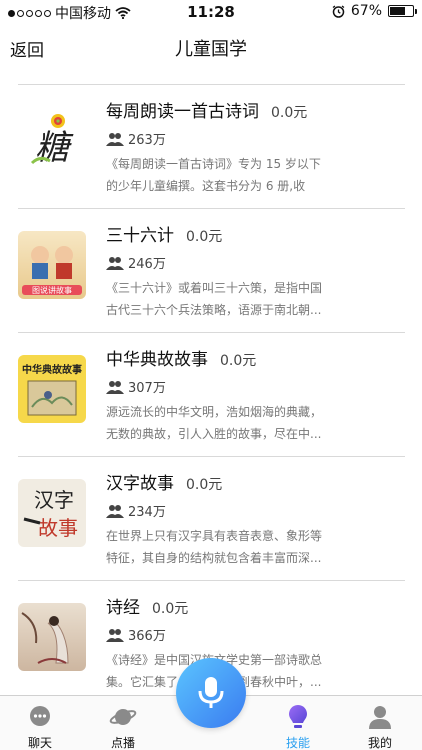 The height and width of the screenshot is (750, 422). I want to click on tab-mine: 我的, so click(380, 726).